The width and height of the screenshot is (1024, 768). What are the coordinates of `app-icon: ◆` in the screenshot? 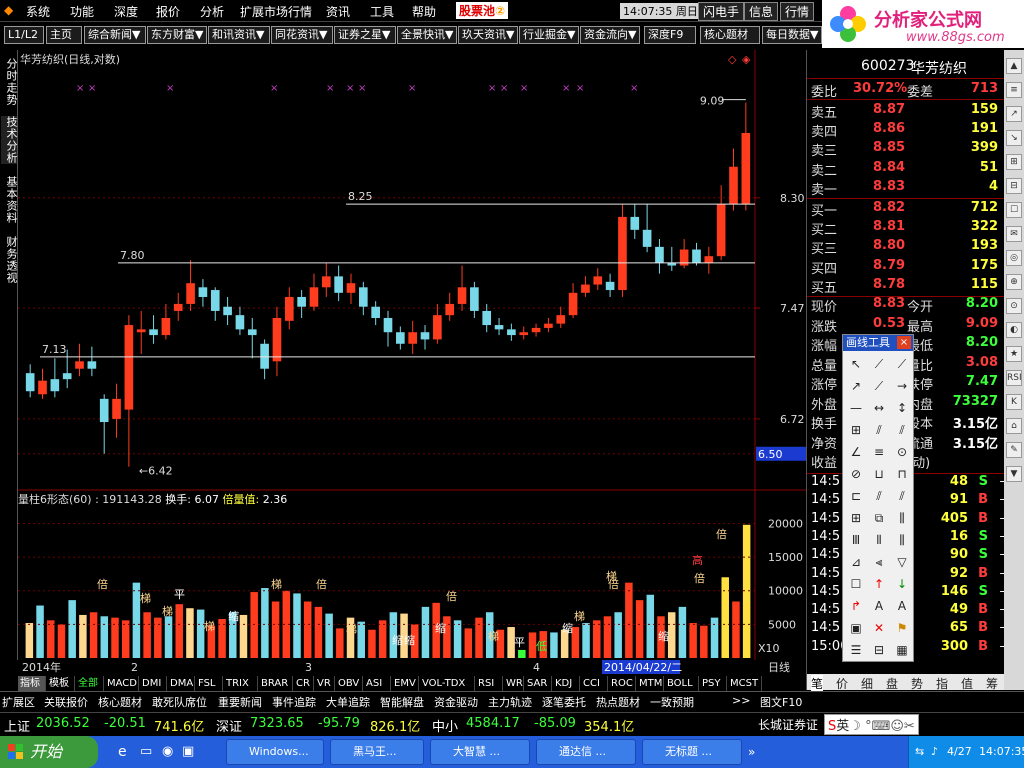 It's located at (8, 10).